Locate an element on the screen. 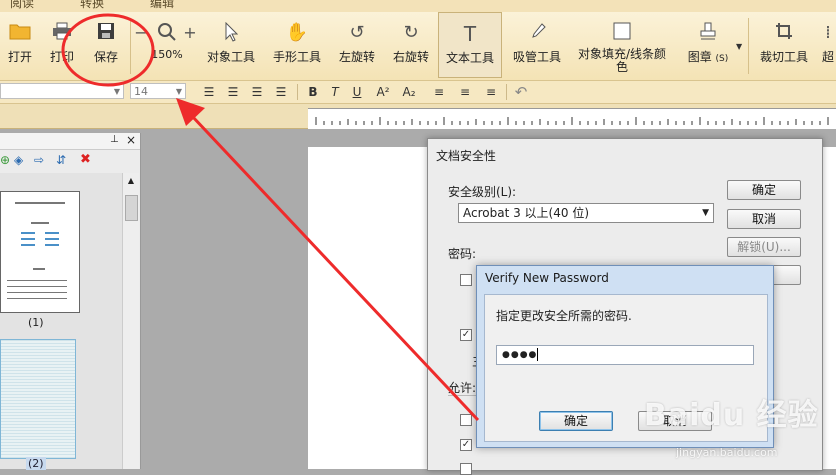  highlight-circle is located at coordinates (108, 50).